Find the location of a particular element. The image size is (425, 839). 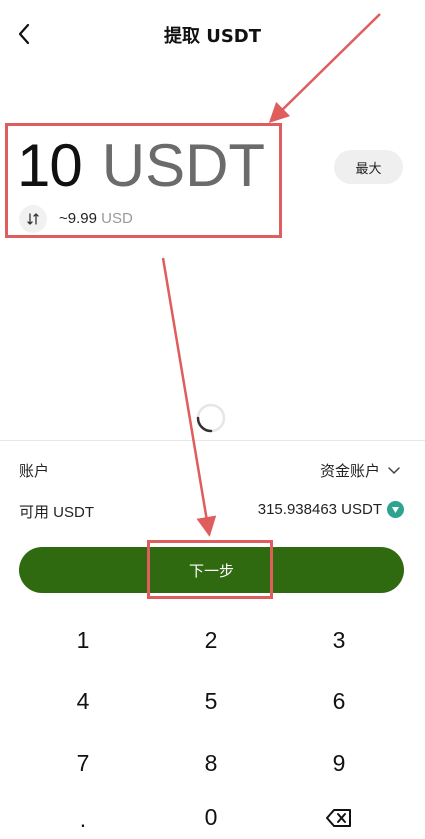

page-title: 提取 USDT is located at coordinates (212, 36).